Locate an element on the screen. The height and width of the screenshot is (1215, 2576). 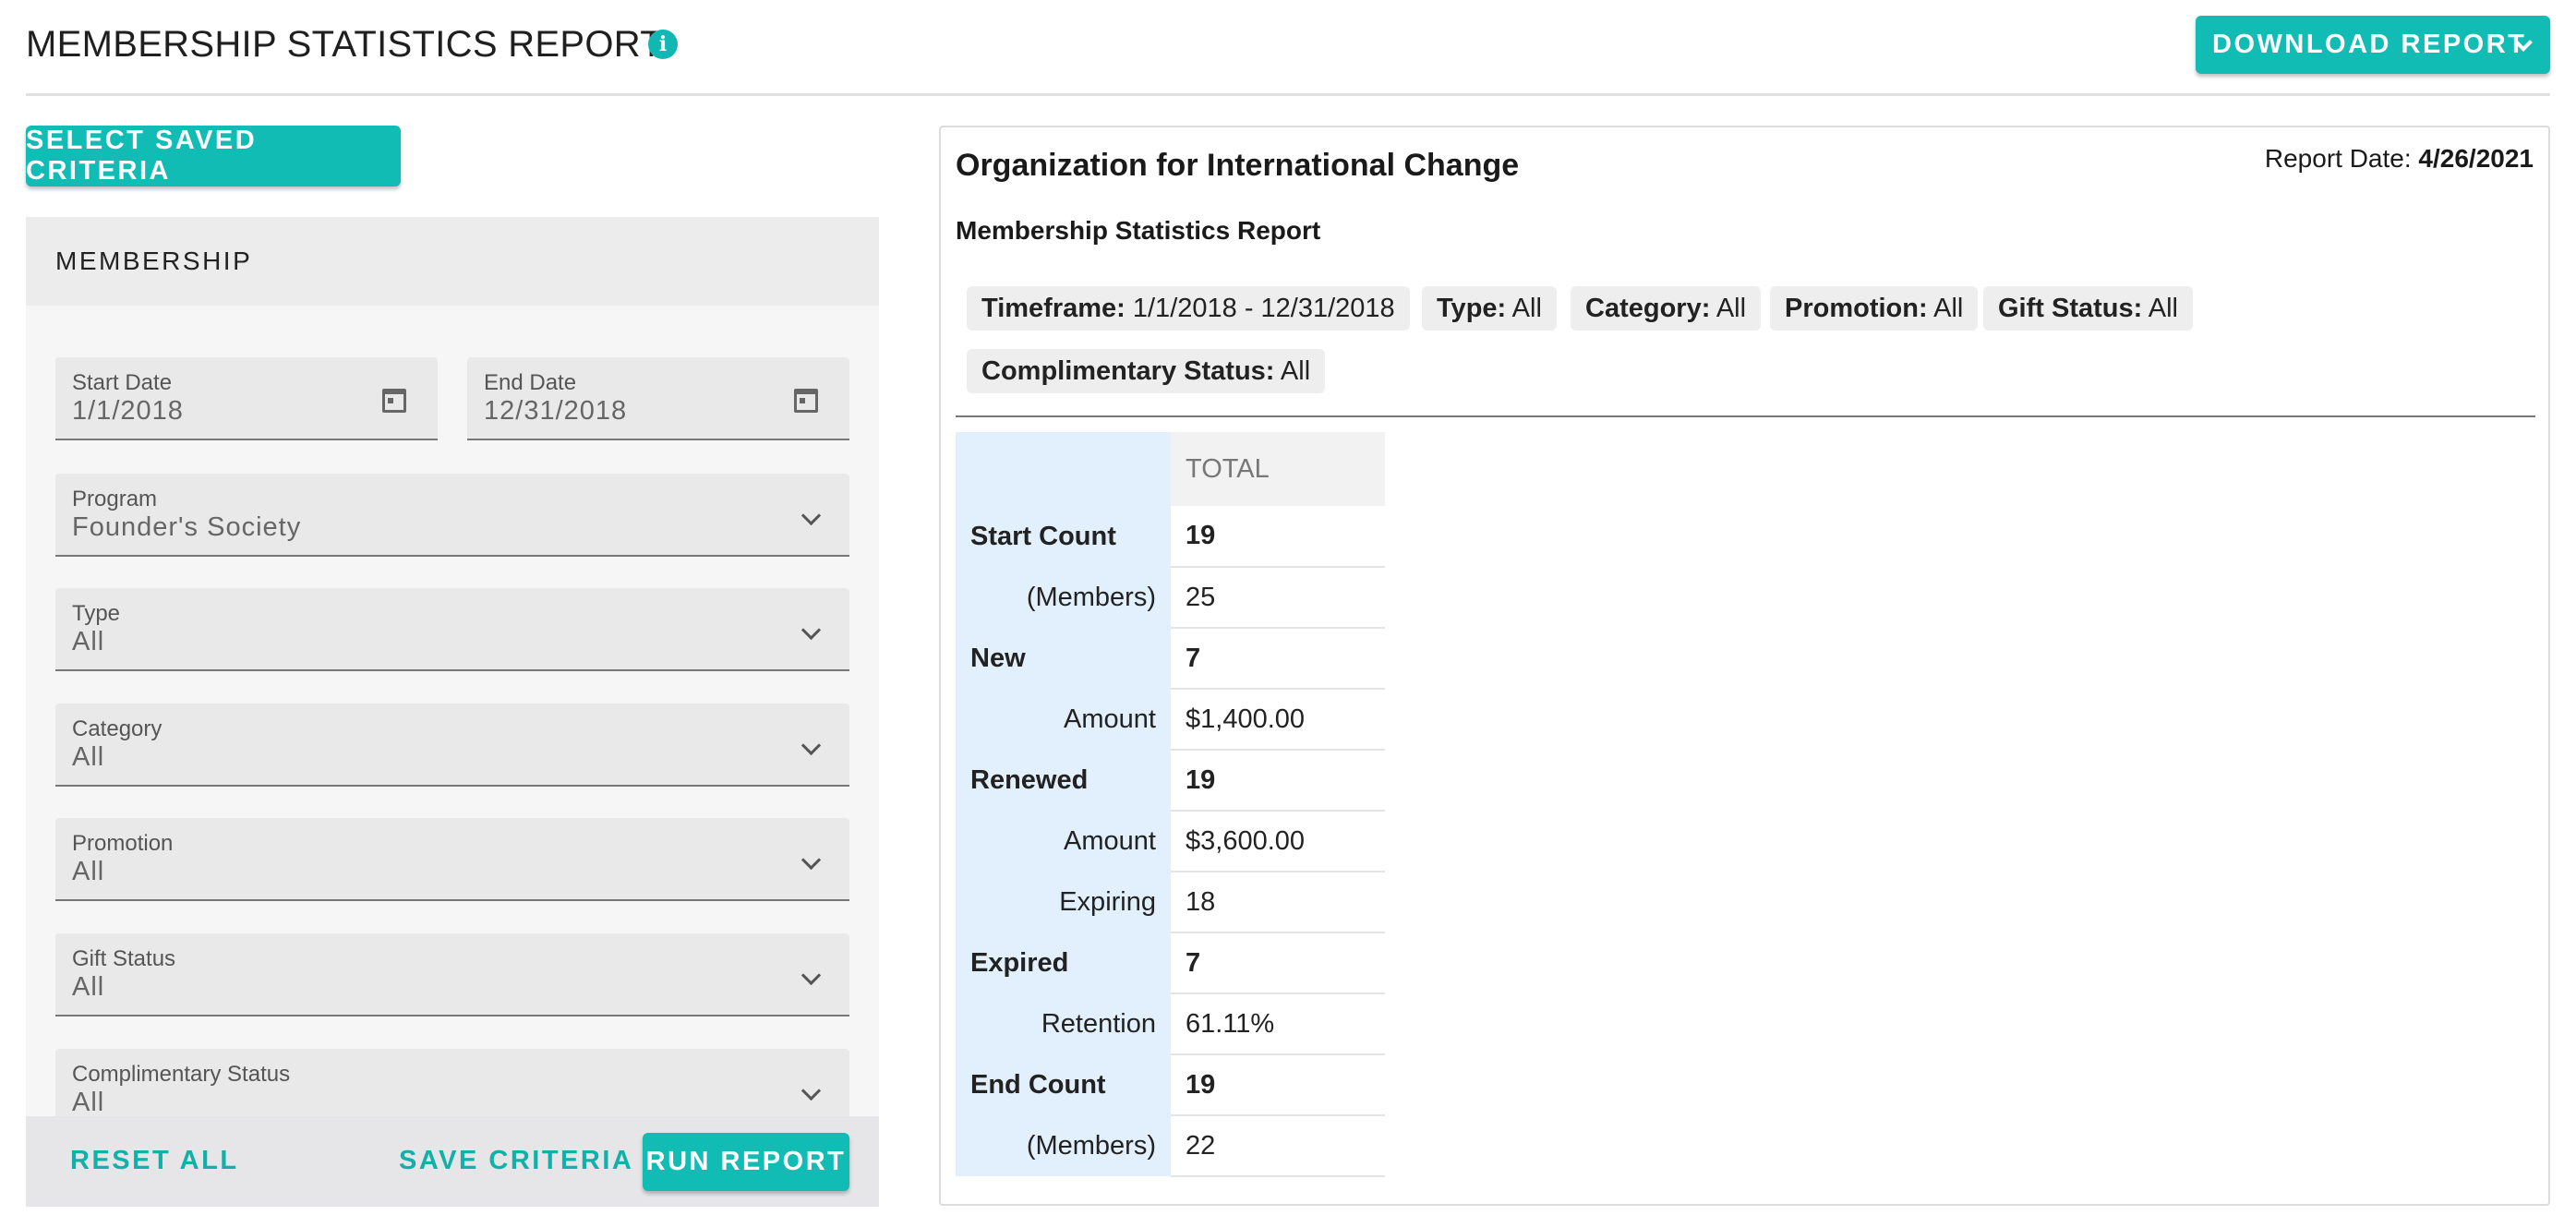
complimentary-status-value: All is located at coordinates (88, 1102).